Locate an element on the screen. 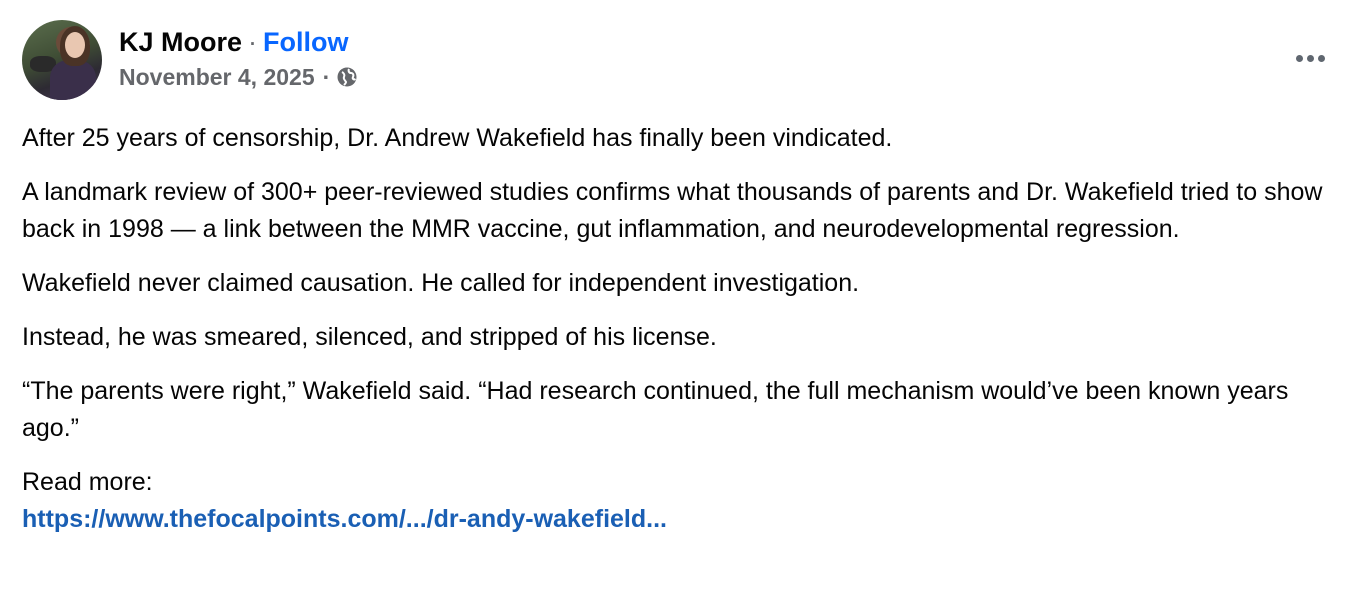 The height and width of the screenshot is (606, 1350). date-line: November 4, 2025 · is located at coordinates (238, 77).